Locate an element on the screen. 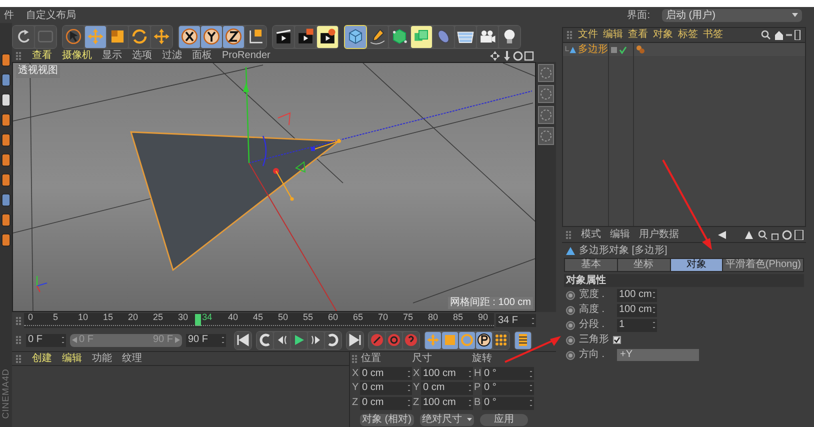  viewport-menu-item: 摄像机 is located at coordinates (77, 56).